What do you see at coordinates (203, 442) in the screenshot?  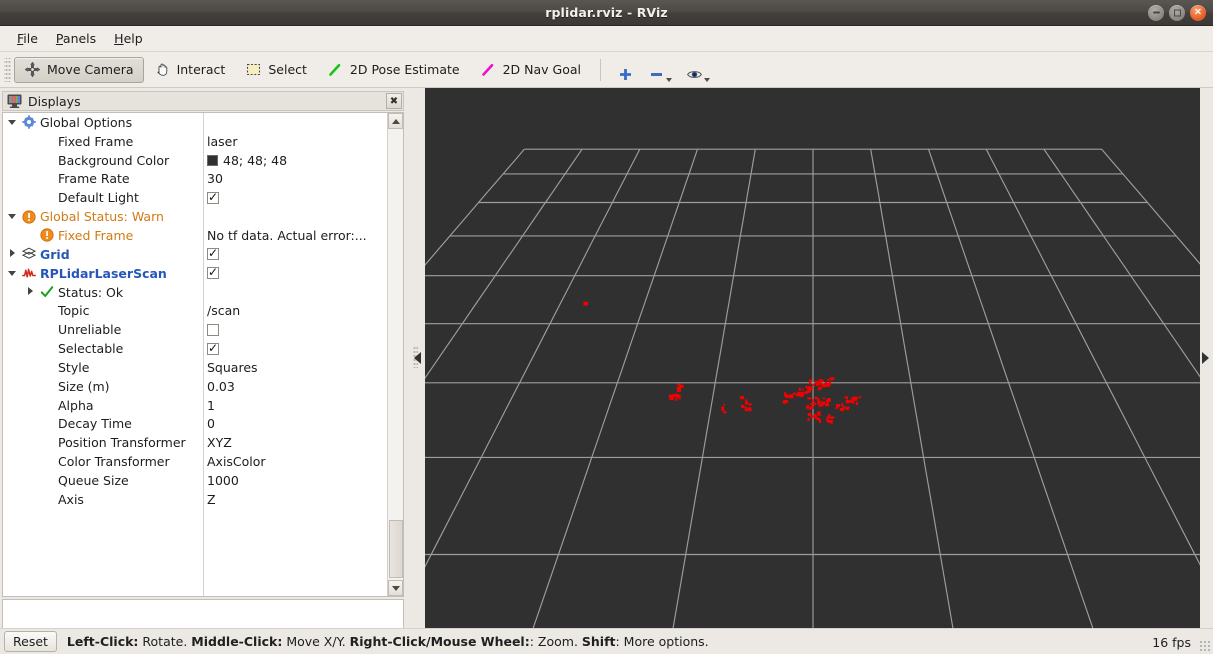 I see `tree-row: Position Transformer XYZ` at bounding box center [203, 442].